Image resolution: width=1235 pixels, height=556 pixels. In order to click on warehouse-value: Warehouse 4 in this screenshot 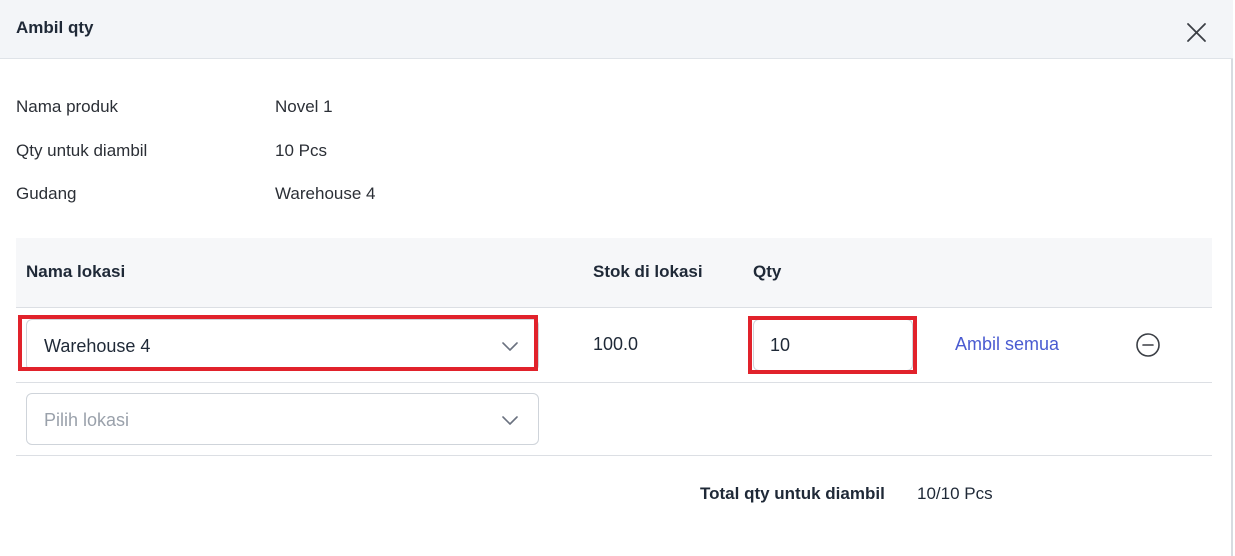, I will do `click(325, 193)`.